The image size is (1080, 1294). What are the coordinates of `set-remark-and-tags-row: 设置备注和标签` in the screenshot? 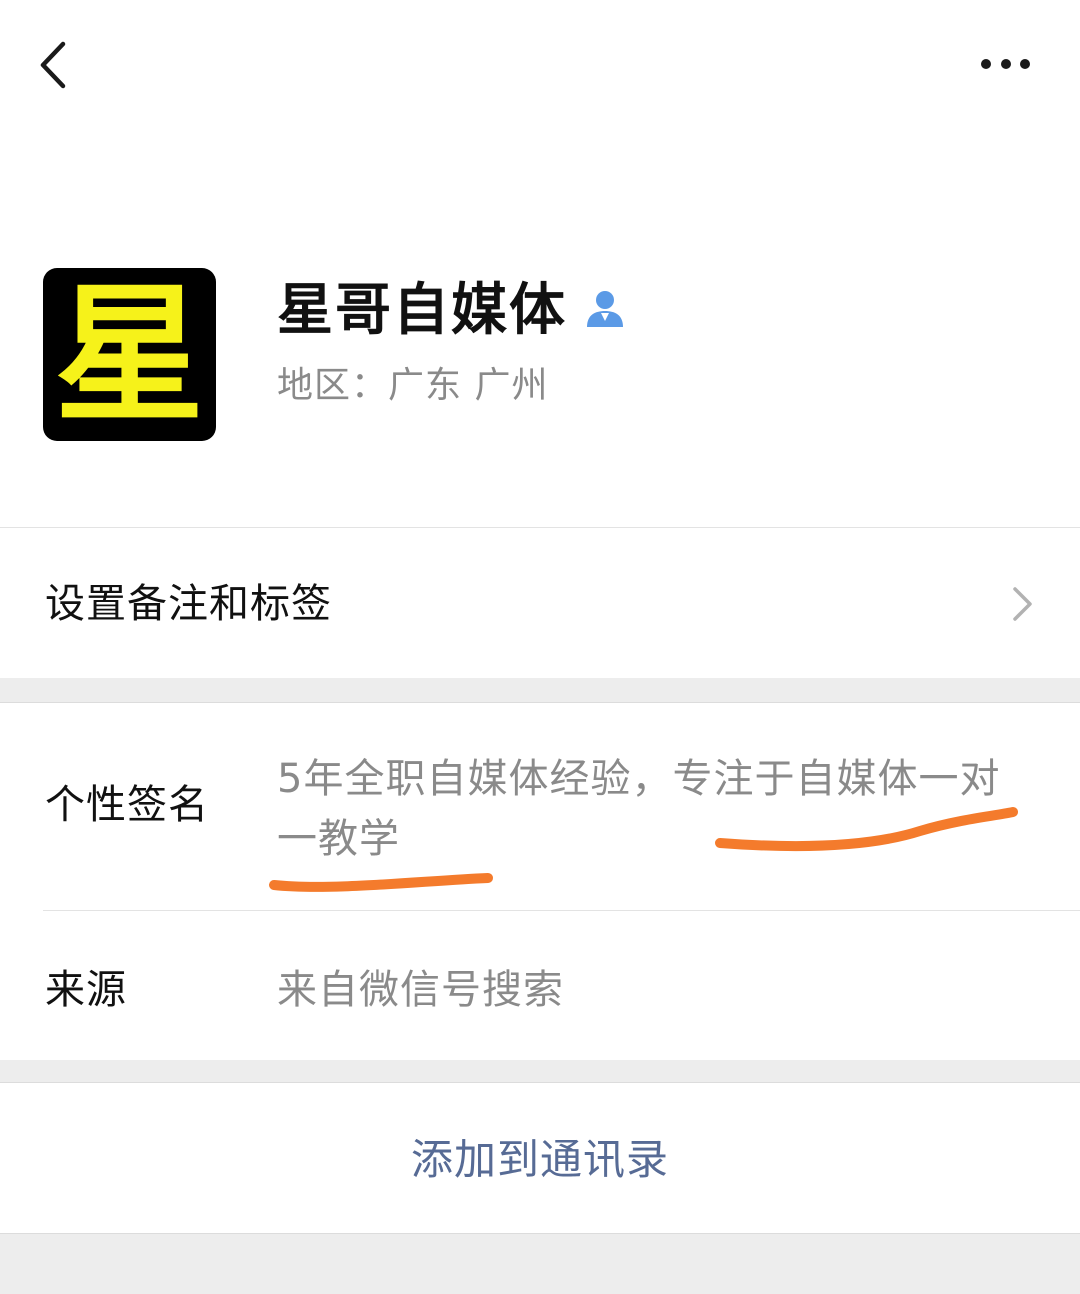 It's located at (540, 603).